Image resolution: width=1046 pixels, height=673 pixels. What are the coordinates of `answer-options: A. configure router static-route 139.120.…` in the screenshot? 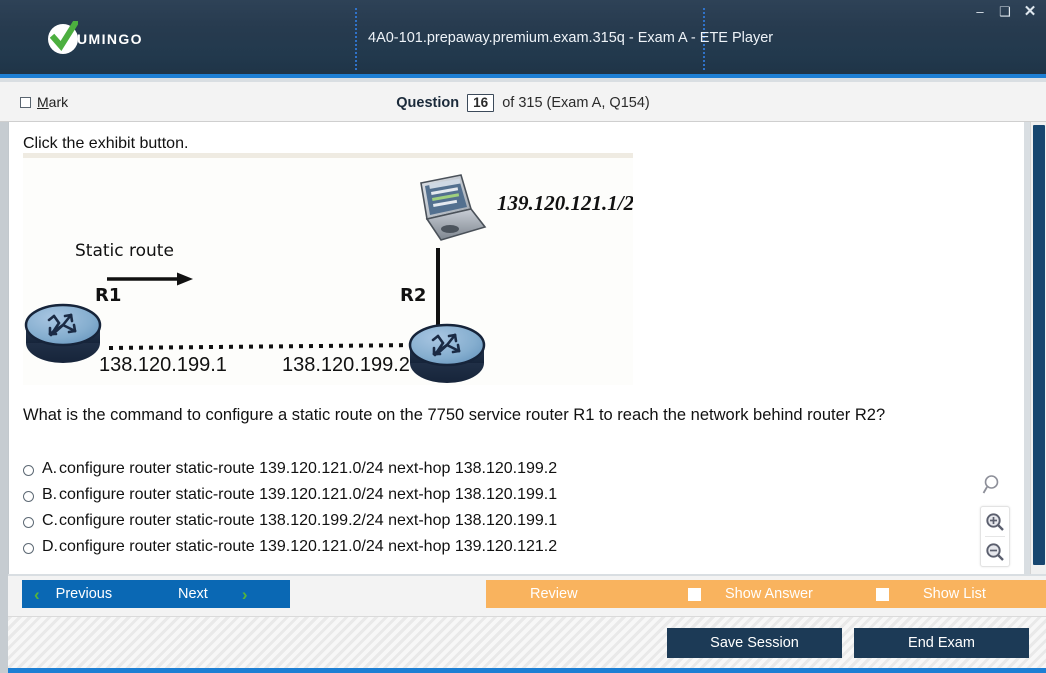 It's located at (503, 512).